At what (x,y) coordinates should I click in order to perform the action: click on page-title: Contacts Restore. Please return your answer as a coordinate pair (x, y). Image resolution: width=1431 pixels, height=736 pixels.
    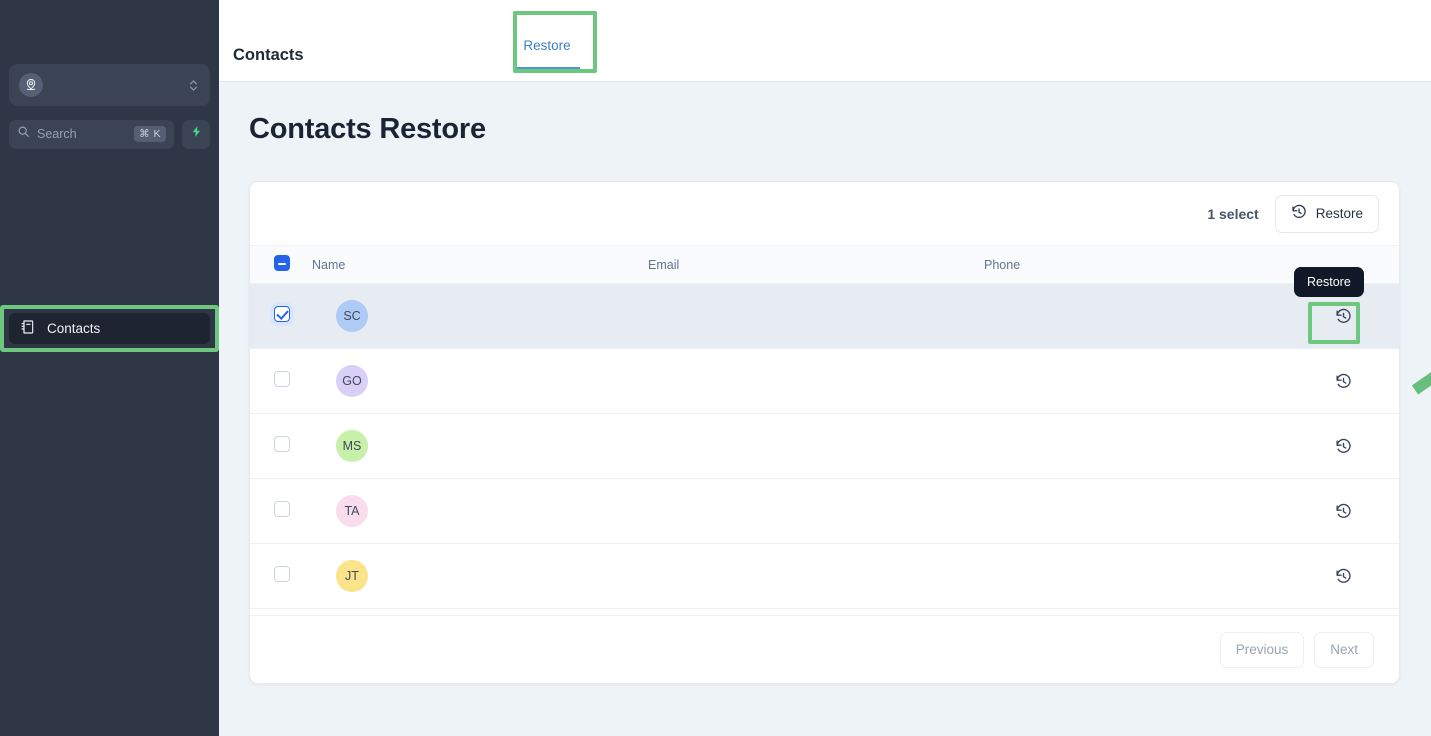
    Looking at the image, I should click on (367, 129).